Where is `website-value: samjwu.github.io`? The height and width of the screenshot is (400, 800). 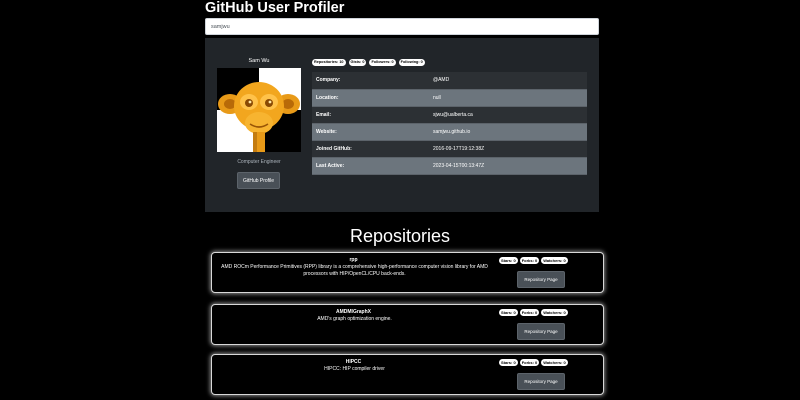 website-value: samjwu.github.io is located at coordinates (508, 132).